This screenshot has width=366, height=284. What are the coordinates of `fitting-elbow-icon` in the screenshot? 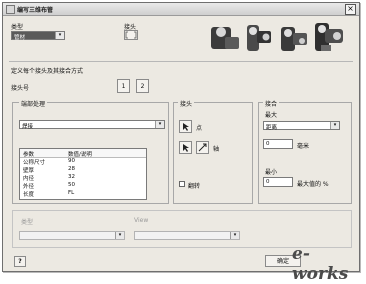 It's located at (225, 38).